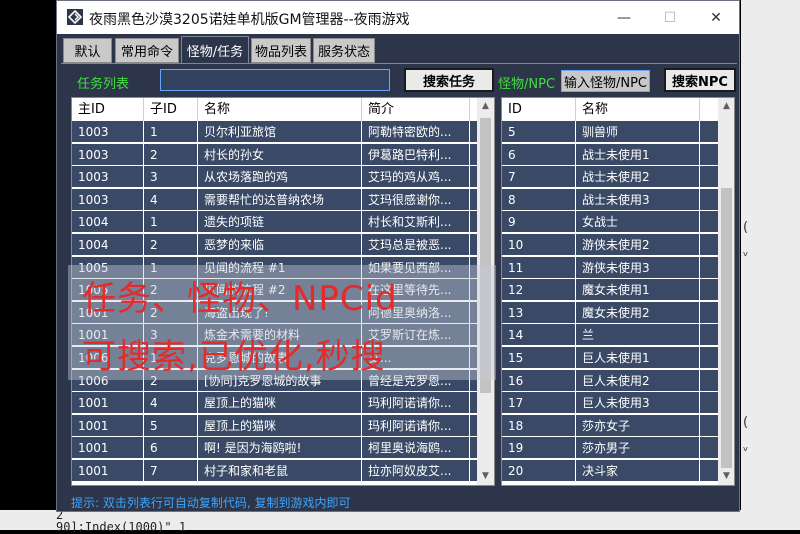 The image size is (800, 534). I want to click on background-window-right: ( ᵥ ( ᵥ, so click(770, 265).